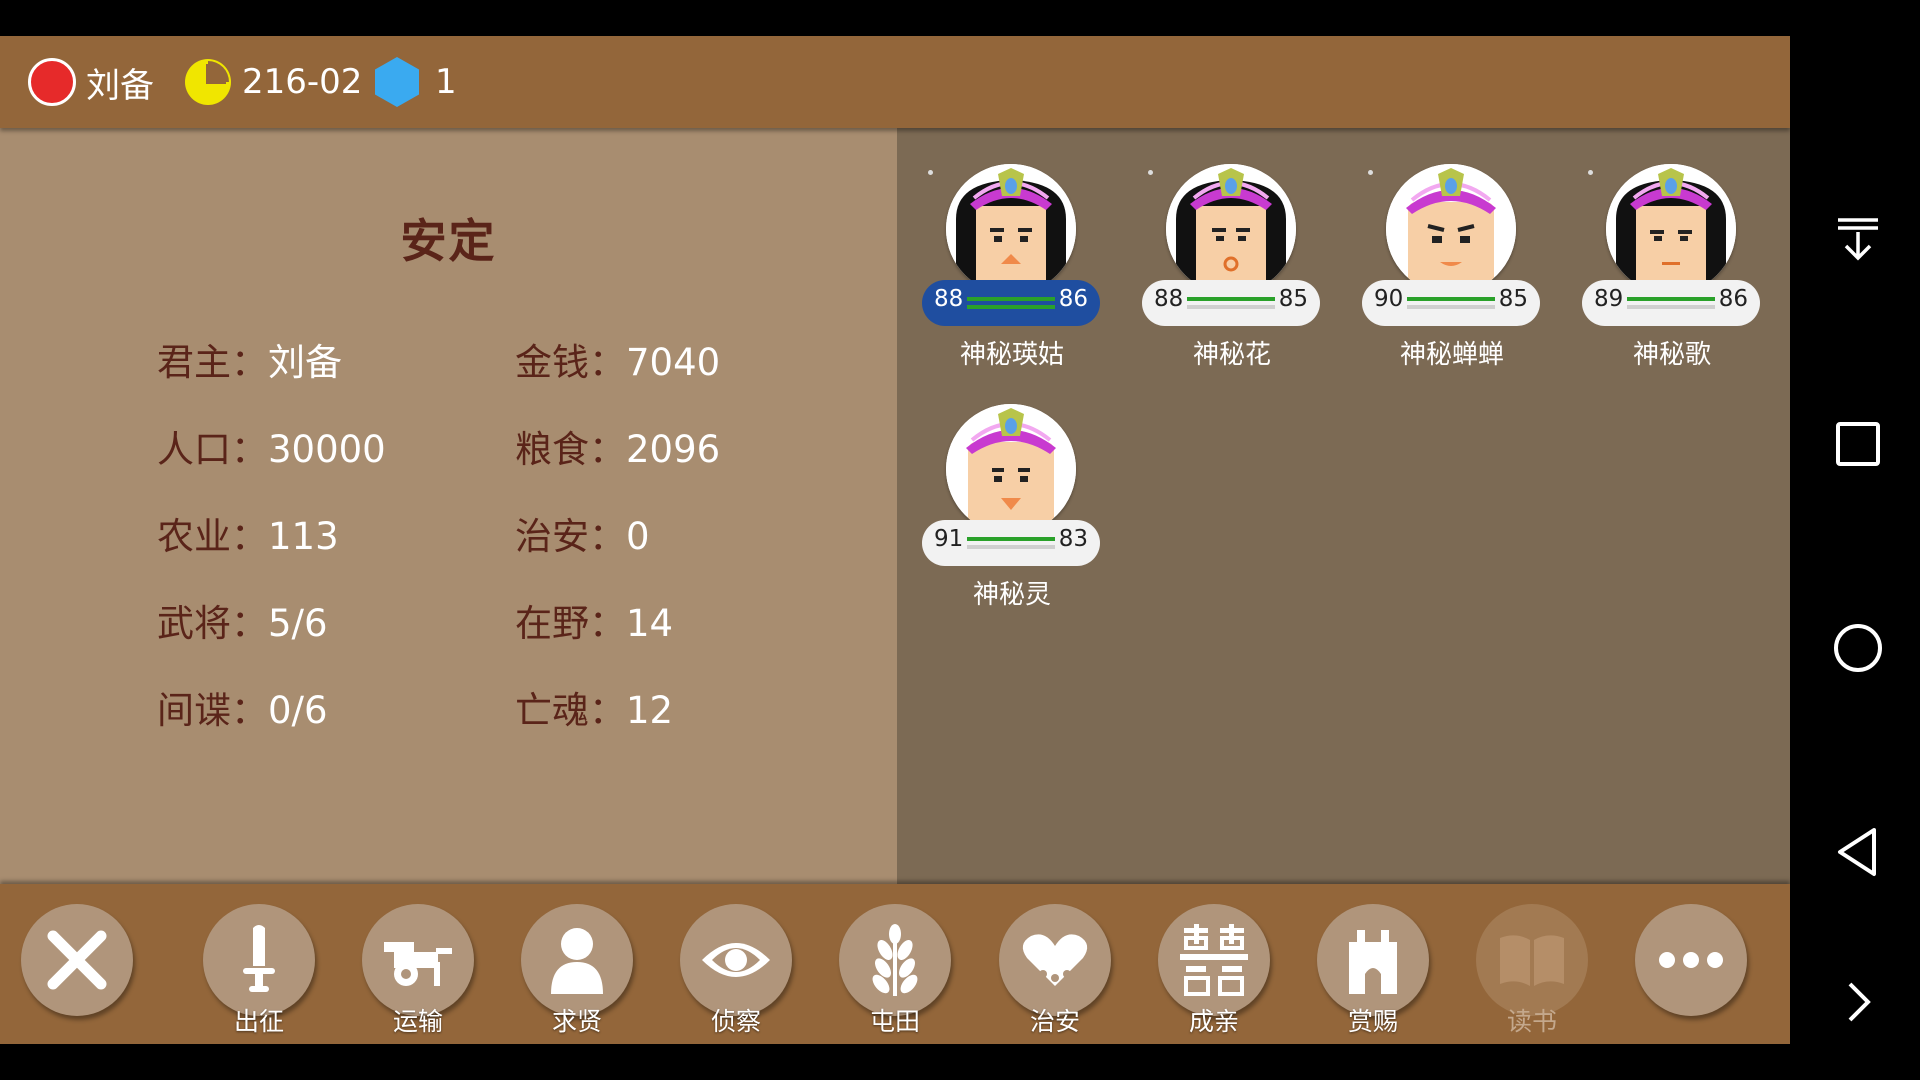 The height and width of the screenshot is (1080, 1920). I want to click on more-button, so click(1693, 962).